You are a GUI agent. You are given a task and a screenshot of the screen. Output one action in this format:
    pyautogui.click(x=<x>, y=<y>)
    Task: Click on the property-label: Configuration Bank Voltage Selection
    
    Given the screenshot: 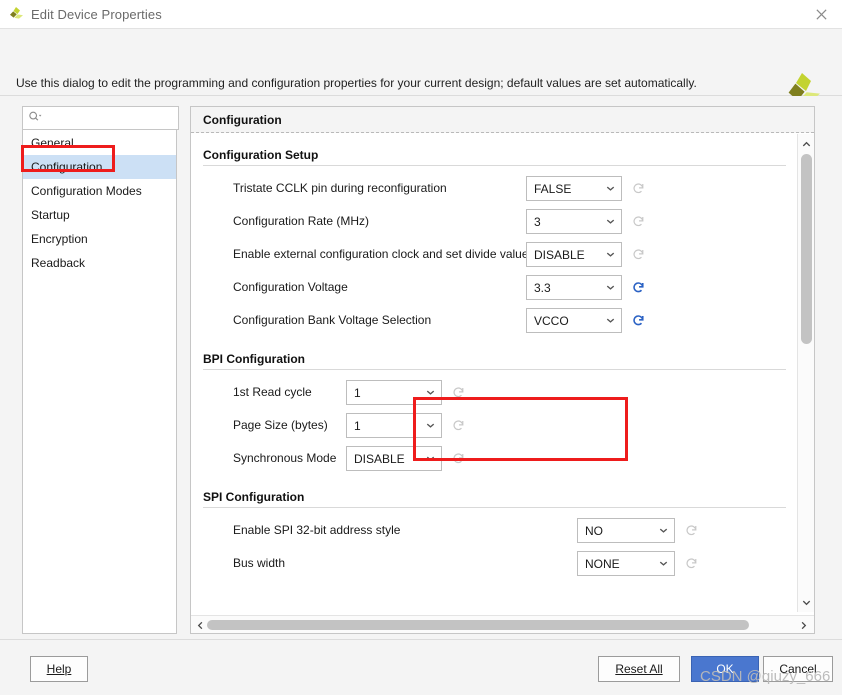 What is the action you would take?
    pyautogui.click(x=332, y=320)
    